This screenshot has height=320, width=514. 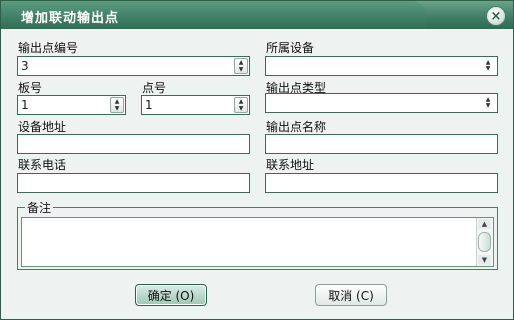 I want to click on contact-phone-label: 联系电话, so click(x=42, y=165).